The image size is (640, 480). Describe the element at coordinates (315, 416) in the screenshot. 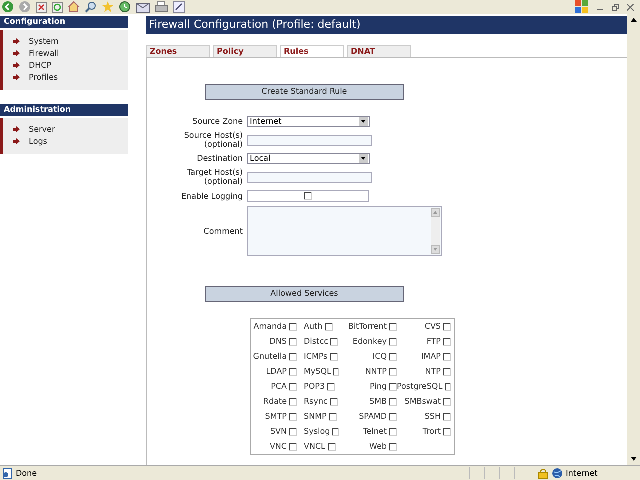

I see `service-label: SNMP` at that location.